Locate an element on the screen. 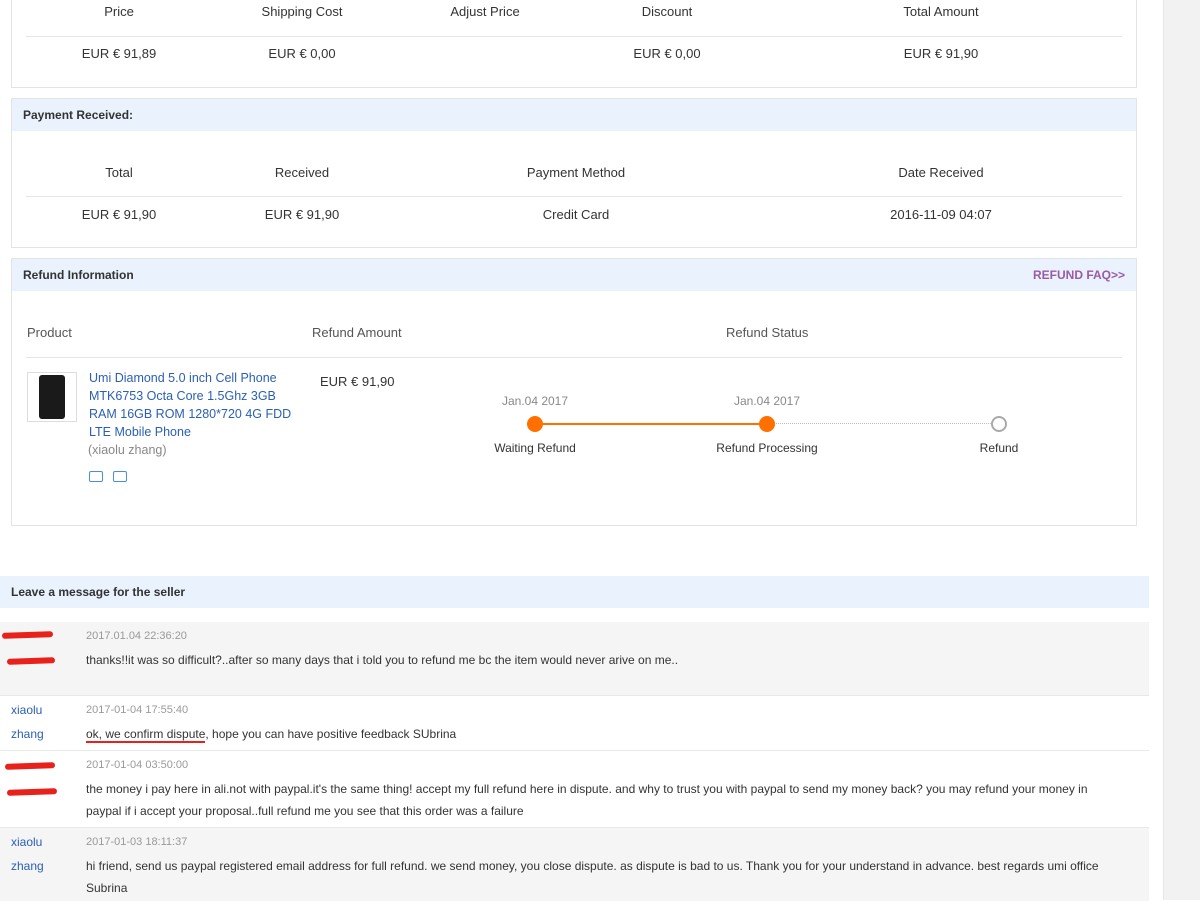 This screenshot has width=1200, height=901. refund-header-status: Refund Status is located at coordinates (767, 332).